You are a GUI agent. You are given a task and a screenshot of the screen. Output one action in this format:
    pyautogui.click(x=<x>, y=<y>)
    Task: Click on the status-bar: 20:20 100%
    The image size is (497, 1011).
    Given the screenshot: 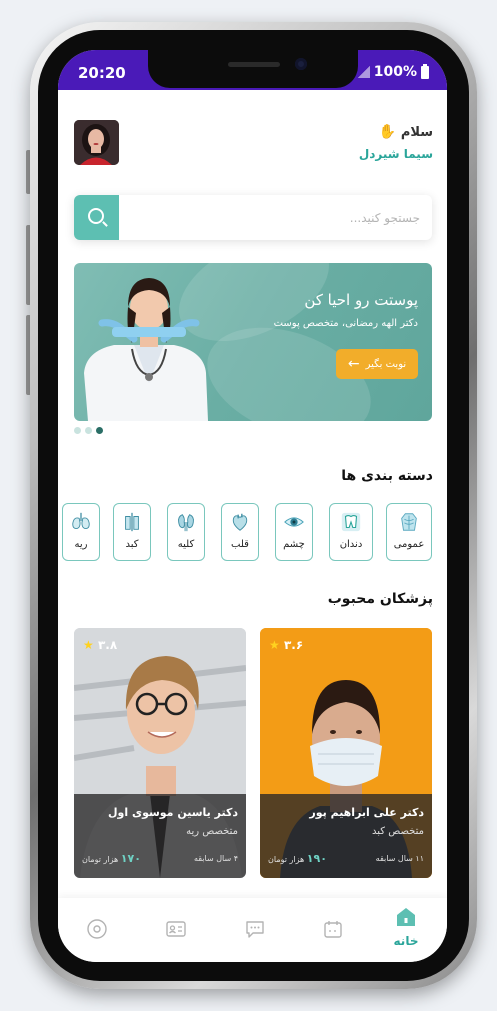 What is the action you would take?
    pyautogui.click(x=252, y=70)
    